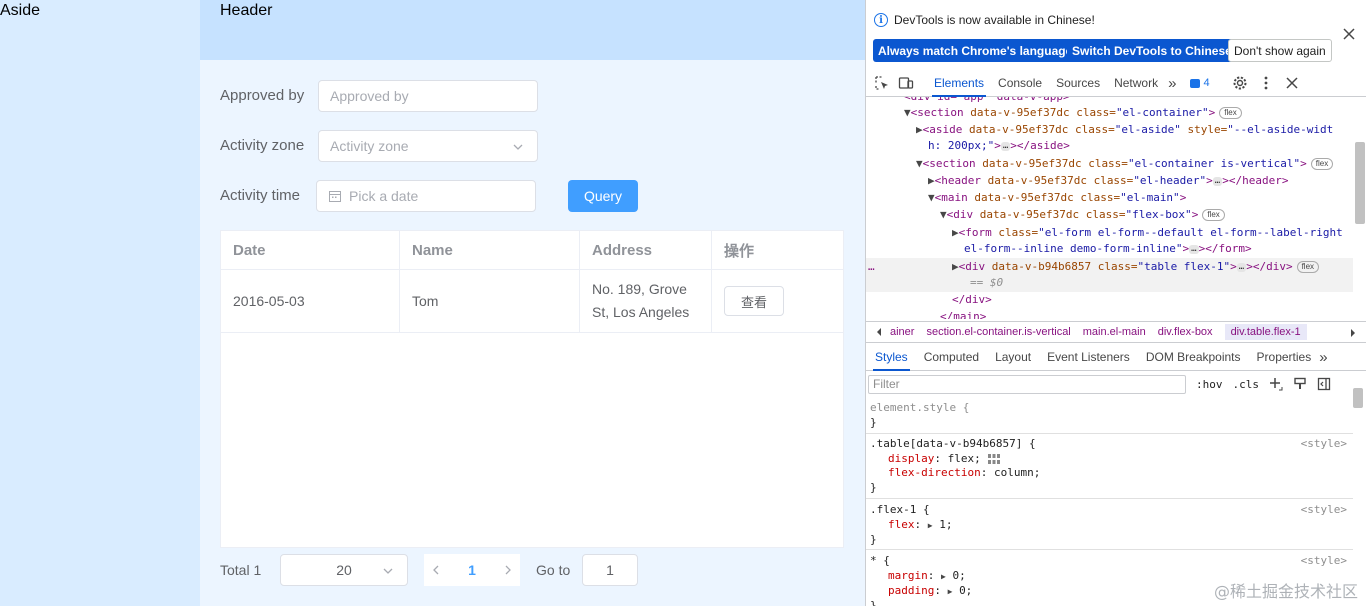  Describe the element at coordinates (882, 83) in the screenshot. I see `inspect-element-icon` at that location.